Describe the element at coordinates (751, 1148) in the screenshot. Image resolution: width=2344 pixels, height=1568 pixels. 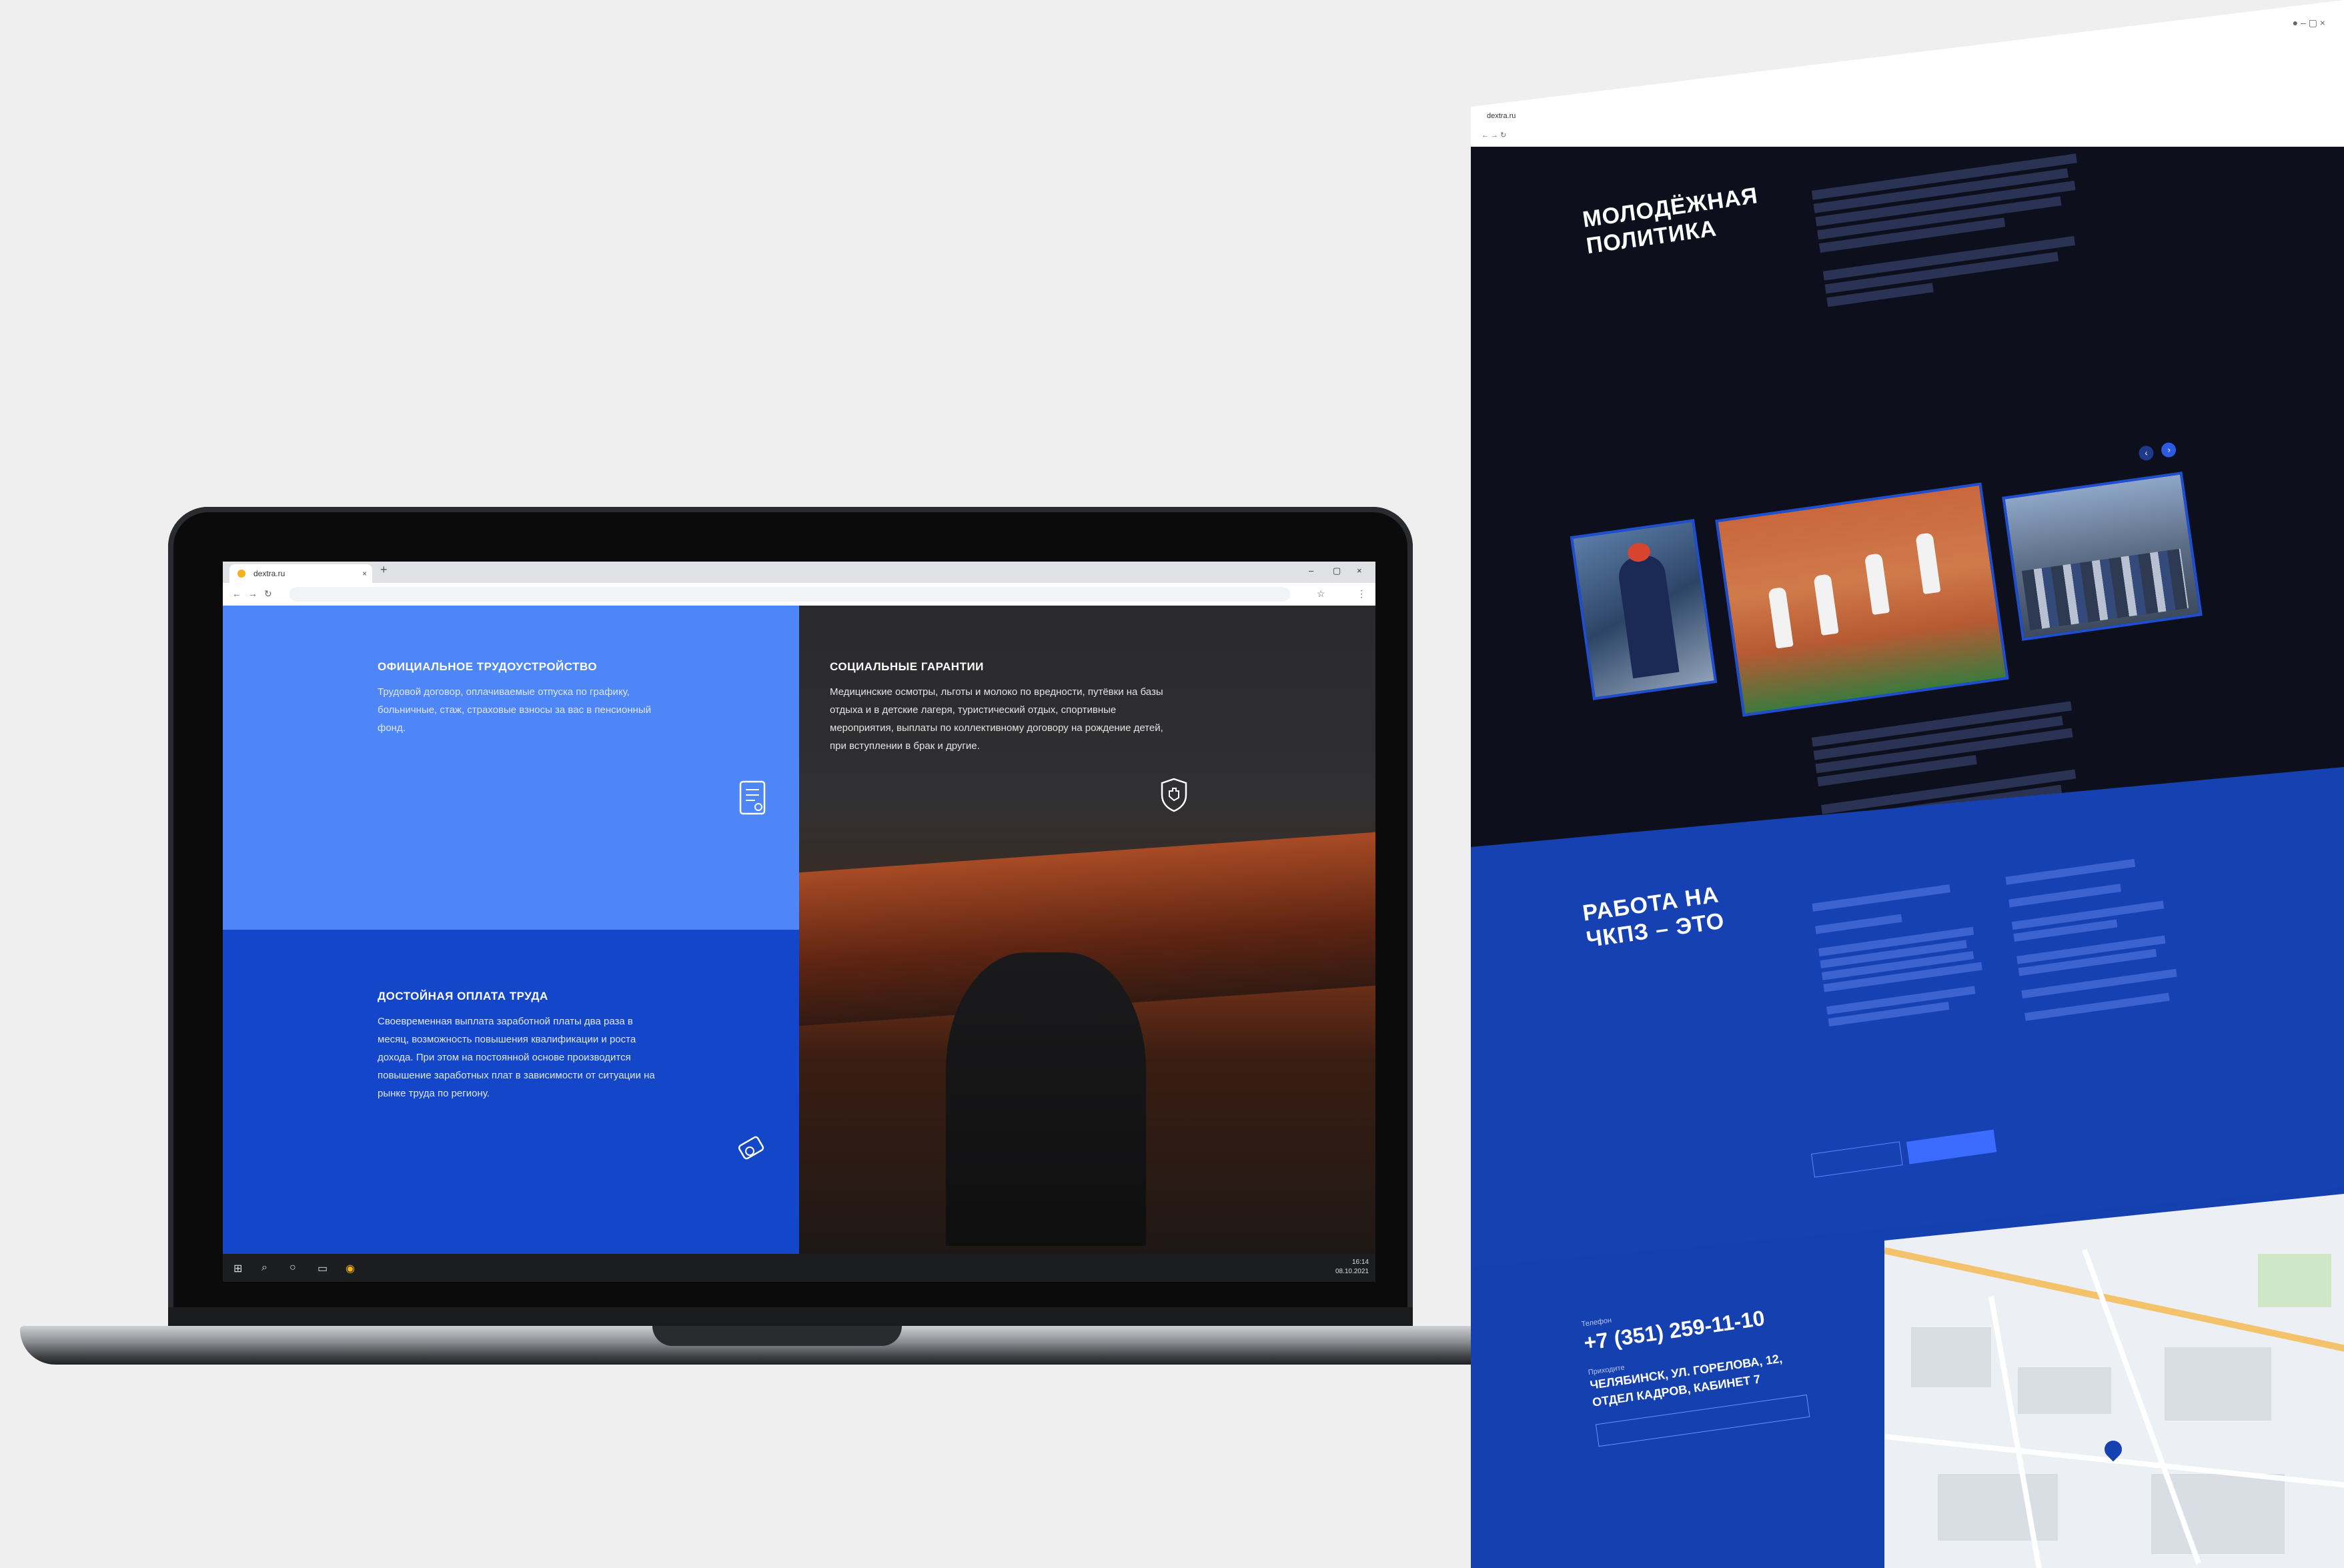
I see `money-icon` at that location.